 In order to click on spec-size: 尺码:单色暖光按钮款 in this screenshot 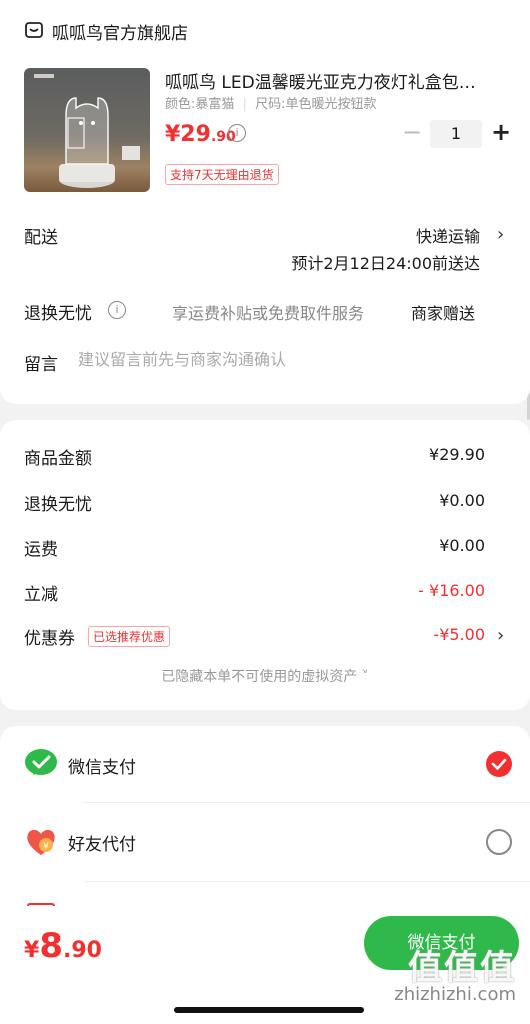, I will do `click(316, 104)`.